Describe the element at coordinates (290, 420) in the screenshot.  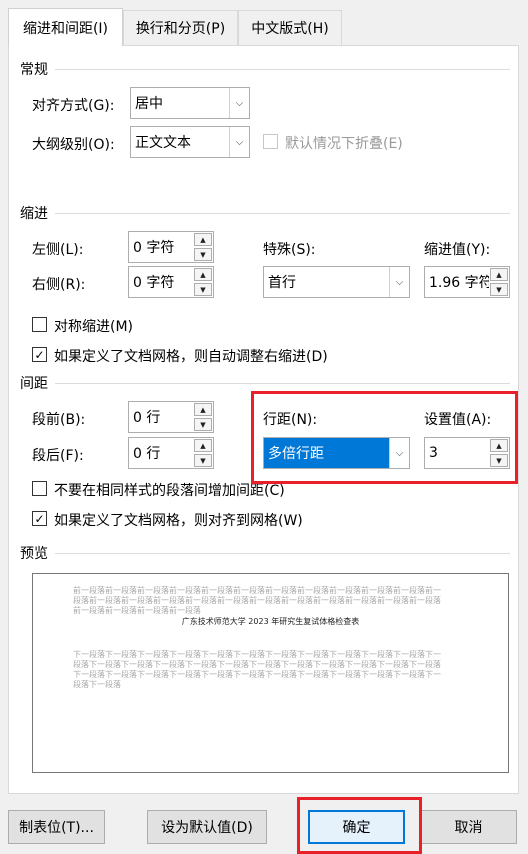
I see `line-spacing-label: 行距(N):` at that location.